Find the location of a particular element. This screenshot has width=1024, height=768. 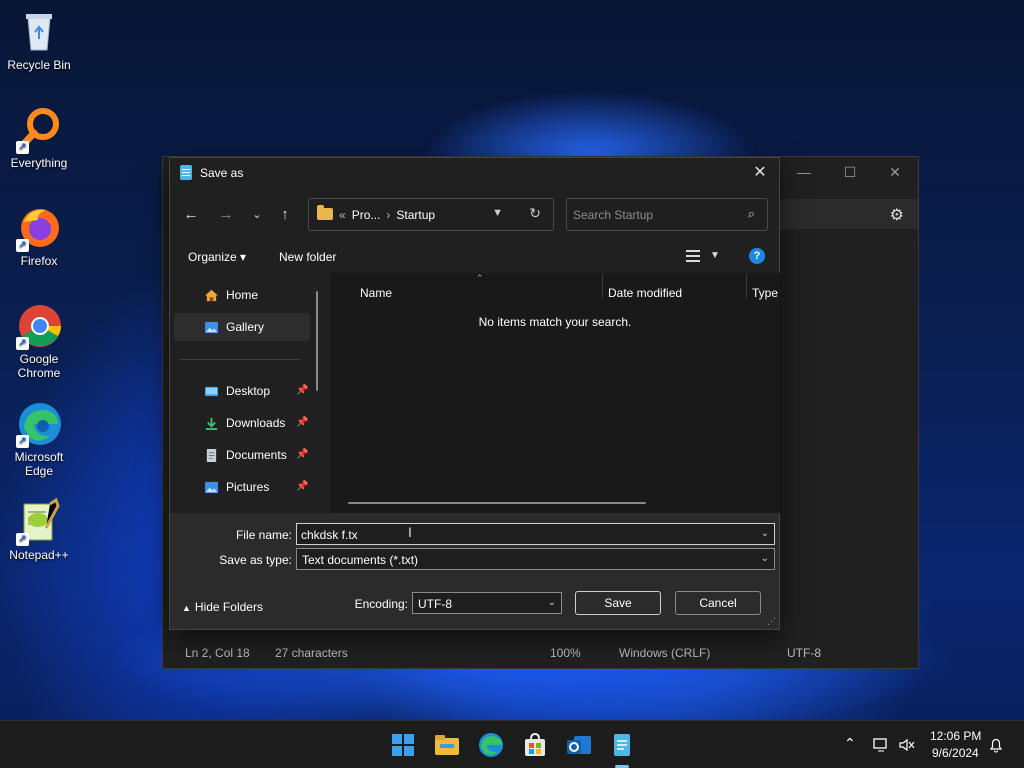

help-icon: ? is located at coordinates (757, 256).